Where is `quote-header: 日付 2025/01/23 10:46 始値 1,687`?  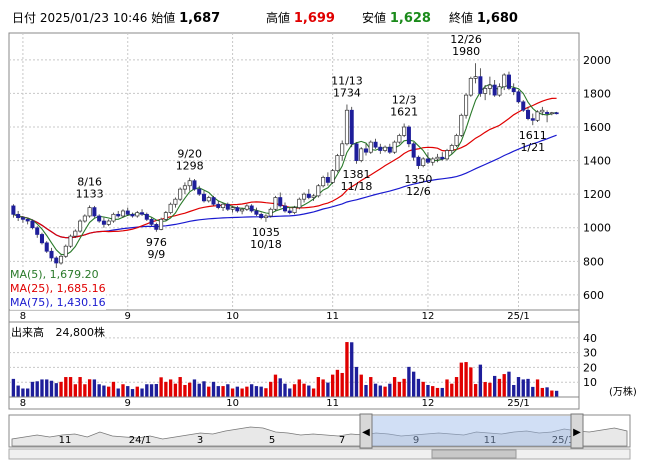 quote-header: 日付 2025/01/23 10:46 始値 1,687 is located at coordinates (116, 18).